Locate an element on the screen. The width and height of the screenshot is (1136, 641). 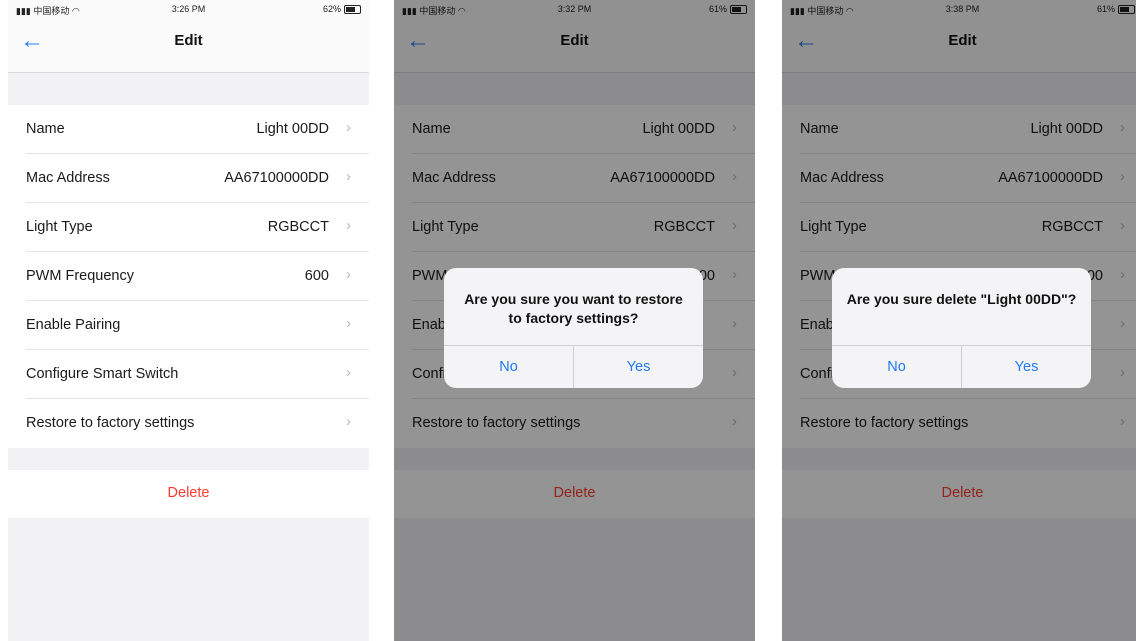
delete-label: Delete is located at coordinates (188, 493).